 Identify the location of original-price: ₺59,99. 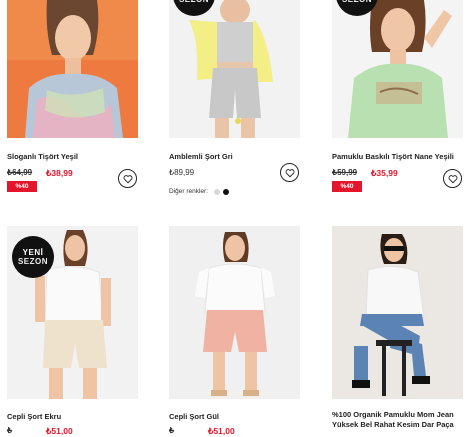
(345, 172).